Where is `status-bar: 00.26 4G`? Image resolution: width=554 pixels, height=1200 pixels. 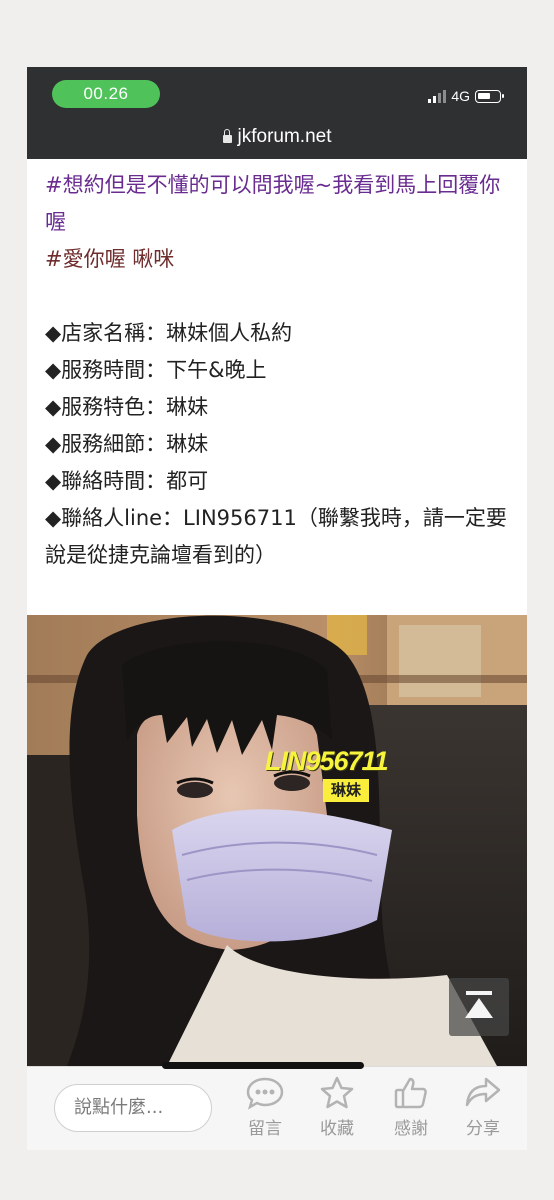
status-bar: 00.26 4G is located at coordinates (277, 91).